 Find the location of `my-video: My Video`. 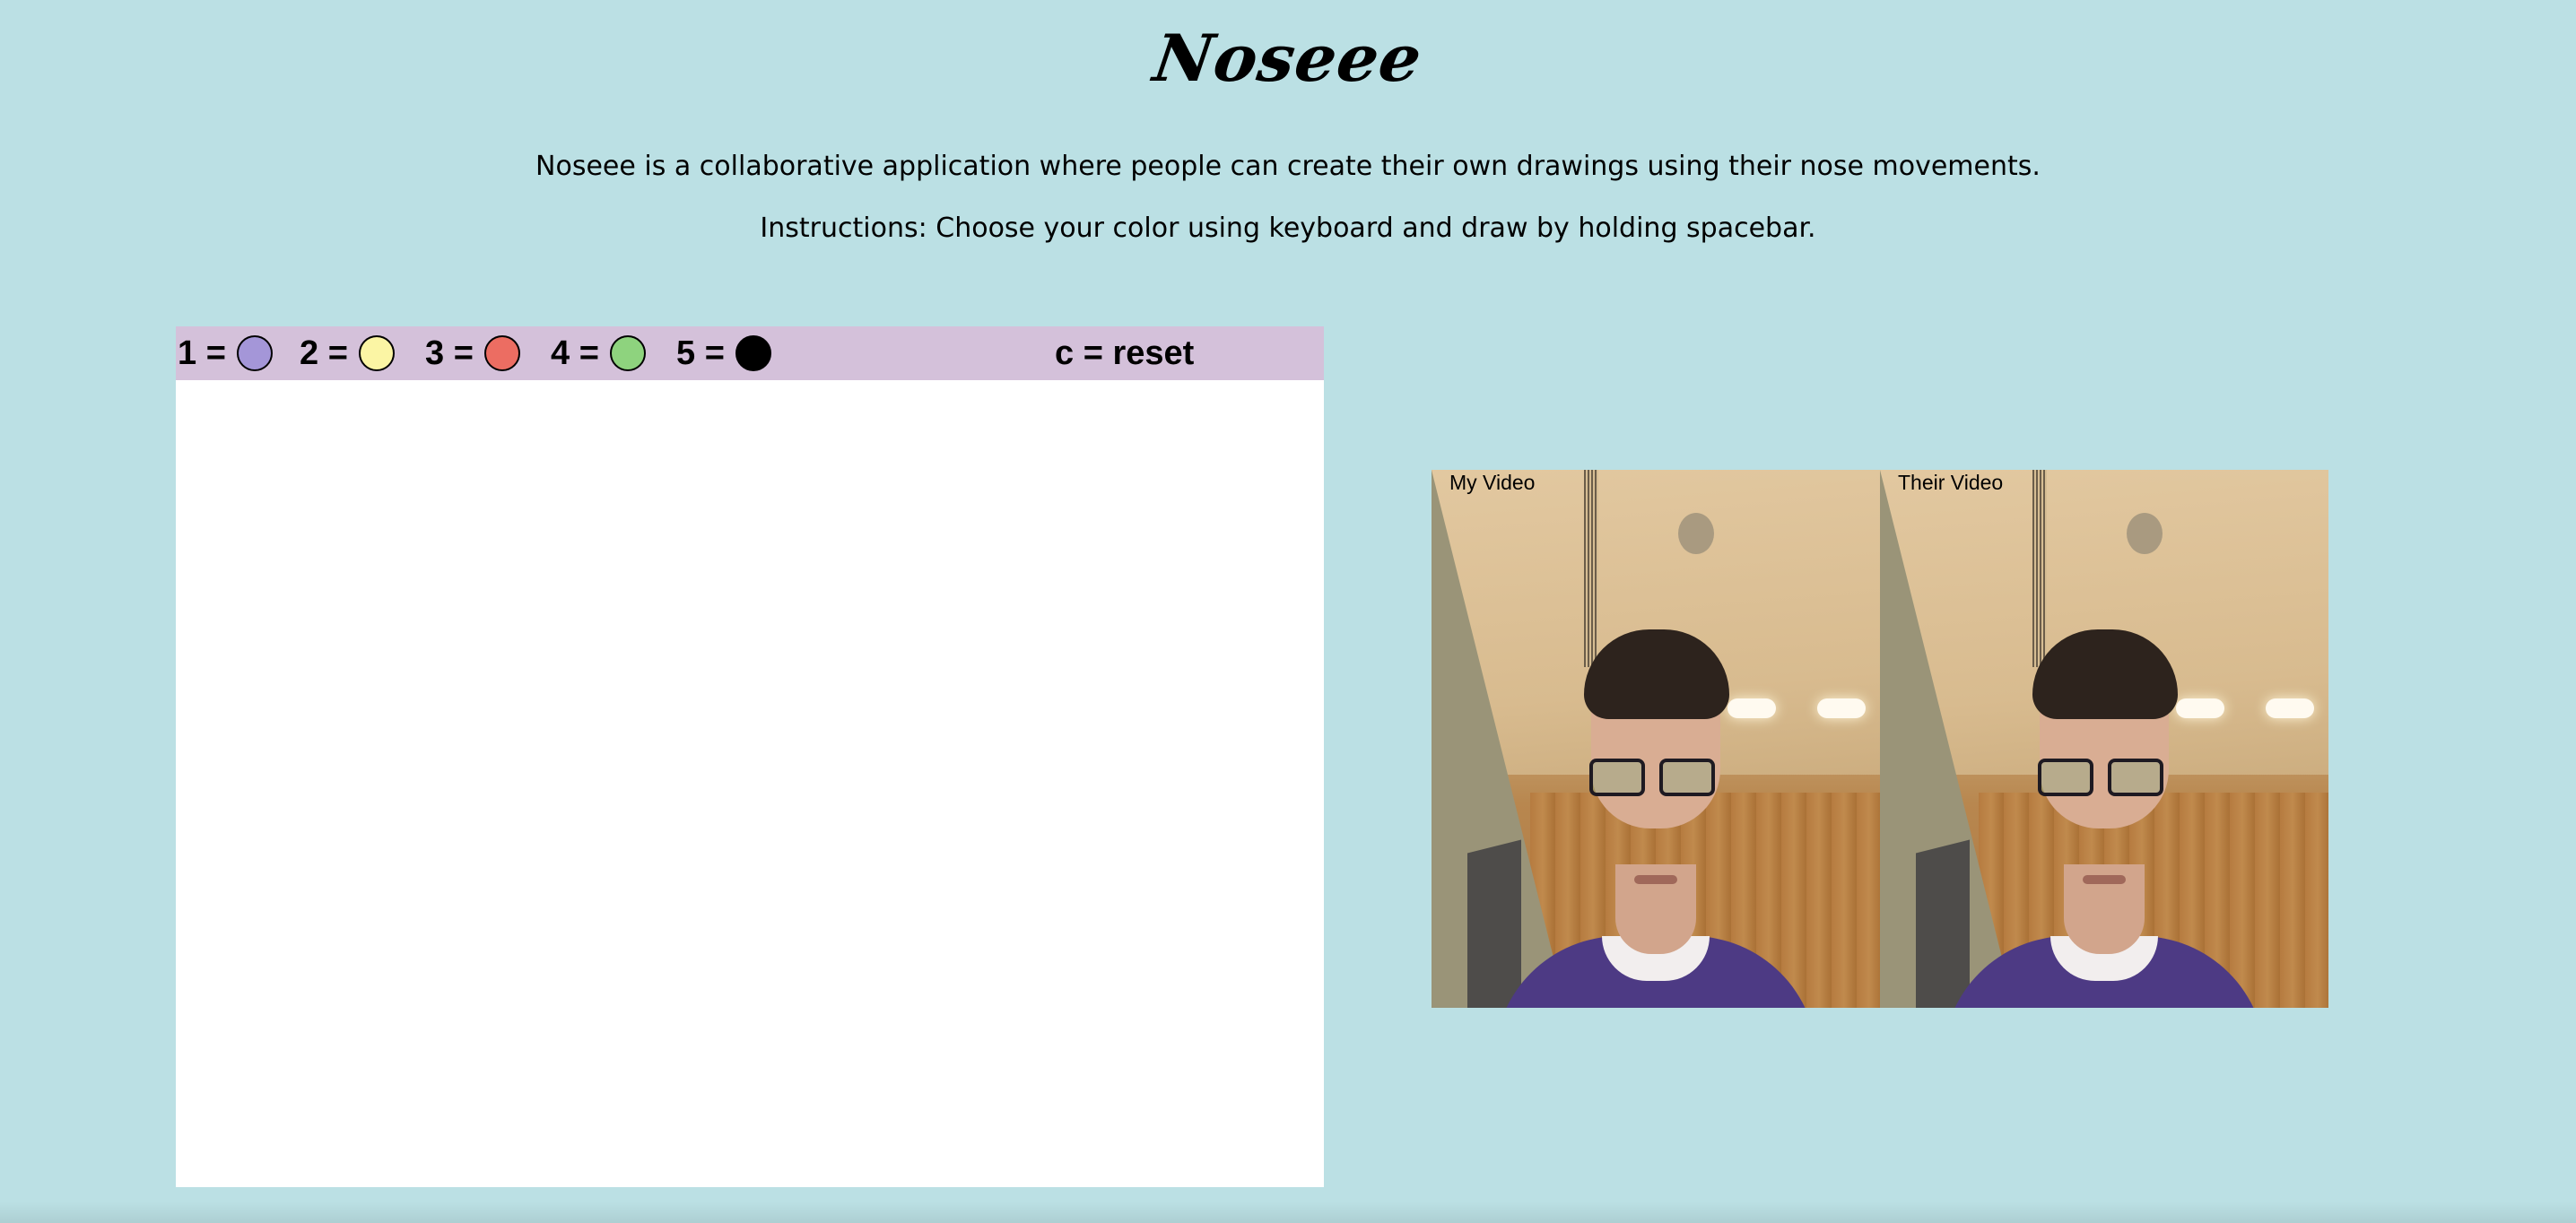

my-video: My Video is located at coordinates (1656, 739).